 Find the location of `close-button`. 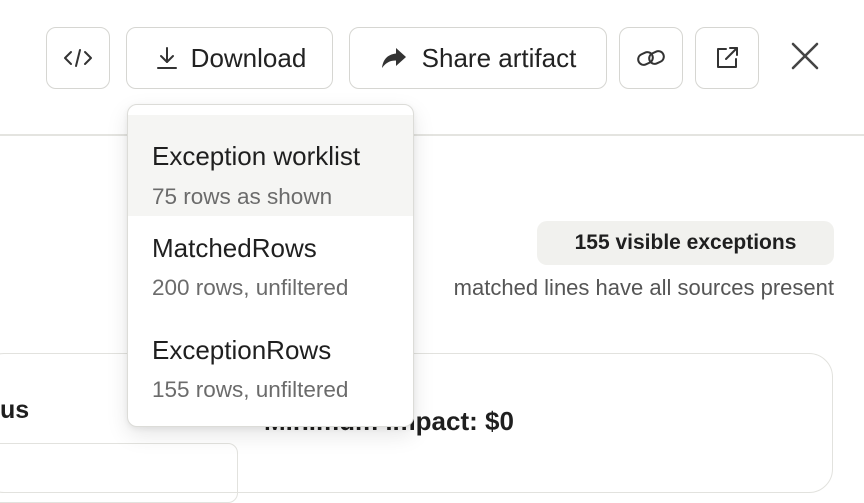

close-button is located at coordinates (805, 58).